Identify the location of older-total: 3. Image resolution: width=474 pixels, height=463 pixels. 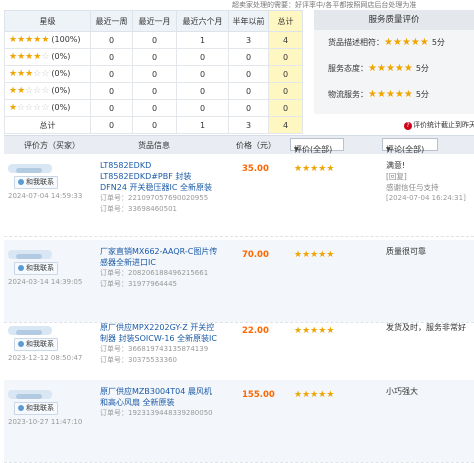
(248, 125).